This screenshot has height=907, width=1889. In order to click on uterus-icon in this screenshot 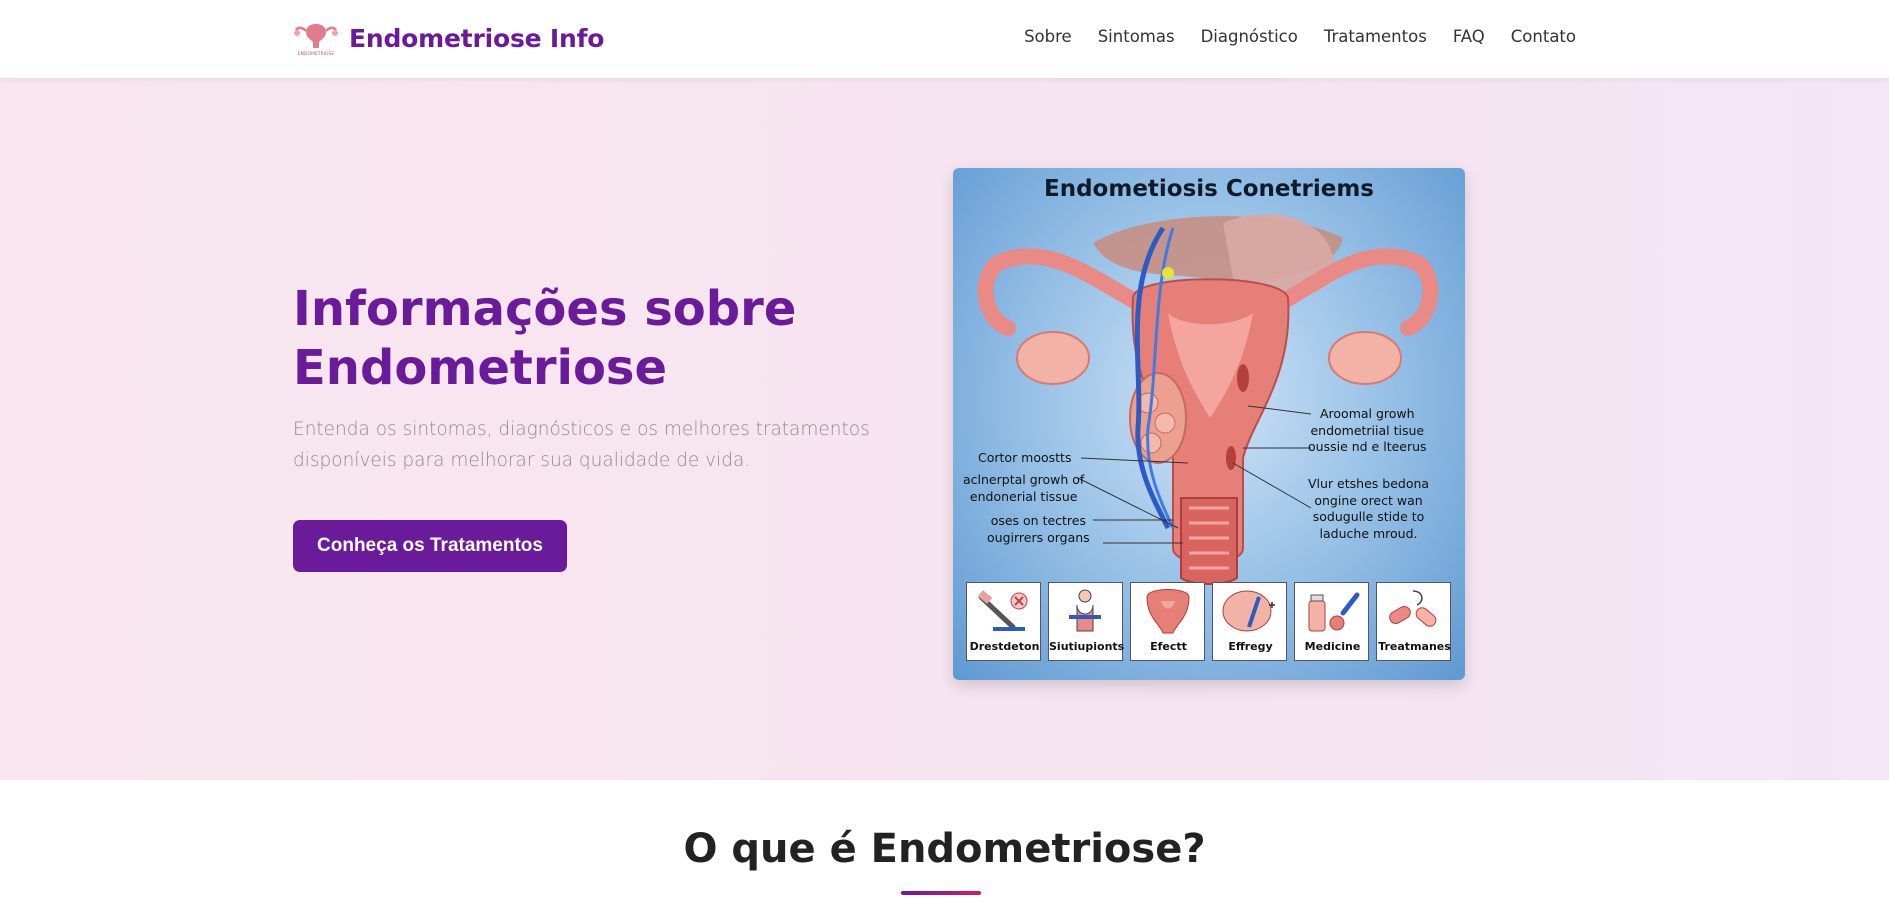, I will do `click(1168, 611)`.